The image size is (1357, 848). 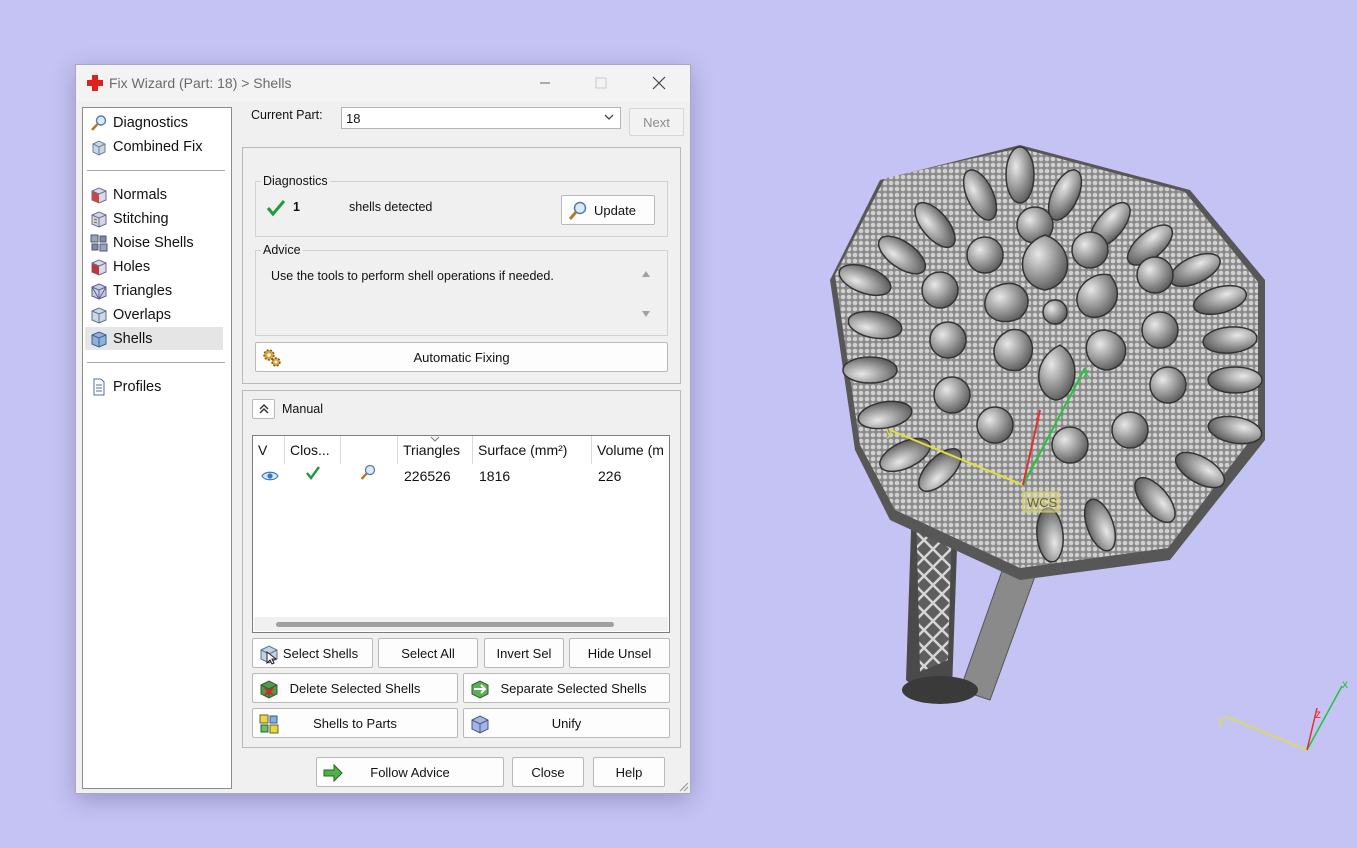 What do you see at coordinates (295, 181) in the screenshot?
I see `diagnostics-group-title: Diagnostics` at bounding box center [295, 181].